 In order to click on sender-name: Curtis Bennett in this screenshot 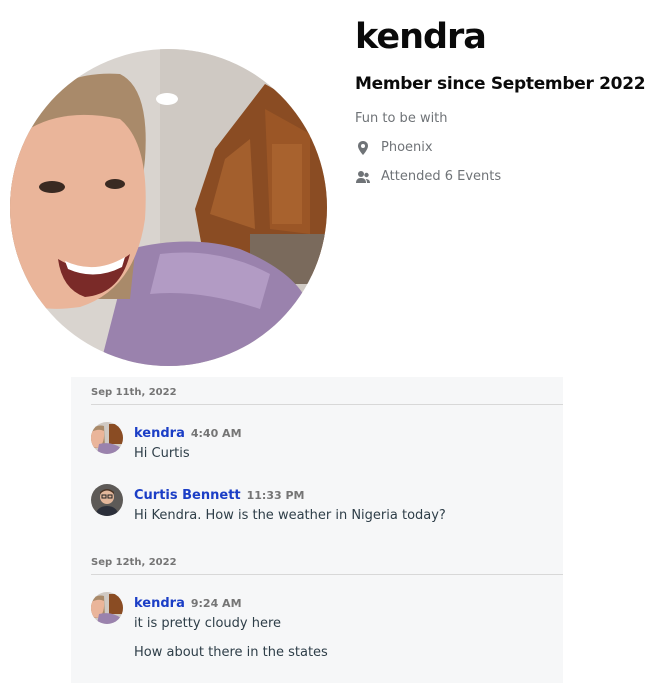, I will do `click(187, 495)`.